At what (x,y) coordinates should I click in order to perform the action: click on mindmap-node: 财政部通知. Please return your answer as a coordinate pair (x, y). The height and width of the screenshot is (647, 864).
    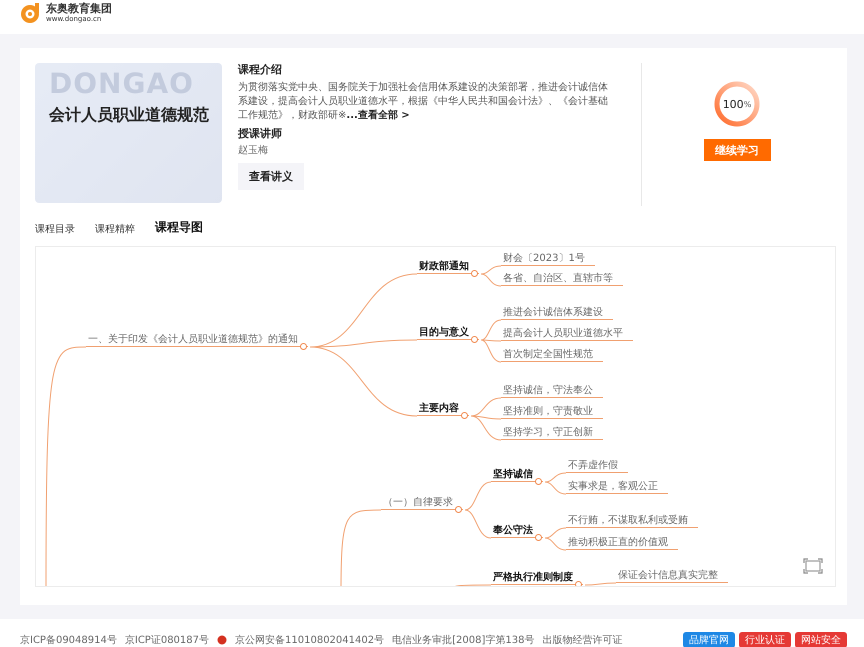
    Looking at the image, I should click on (448, 267).